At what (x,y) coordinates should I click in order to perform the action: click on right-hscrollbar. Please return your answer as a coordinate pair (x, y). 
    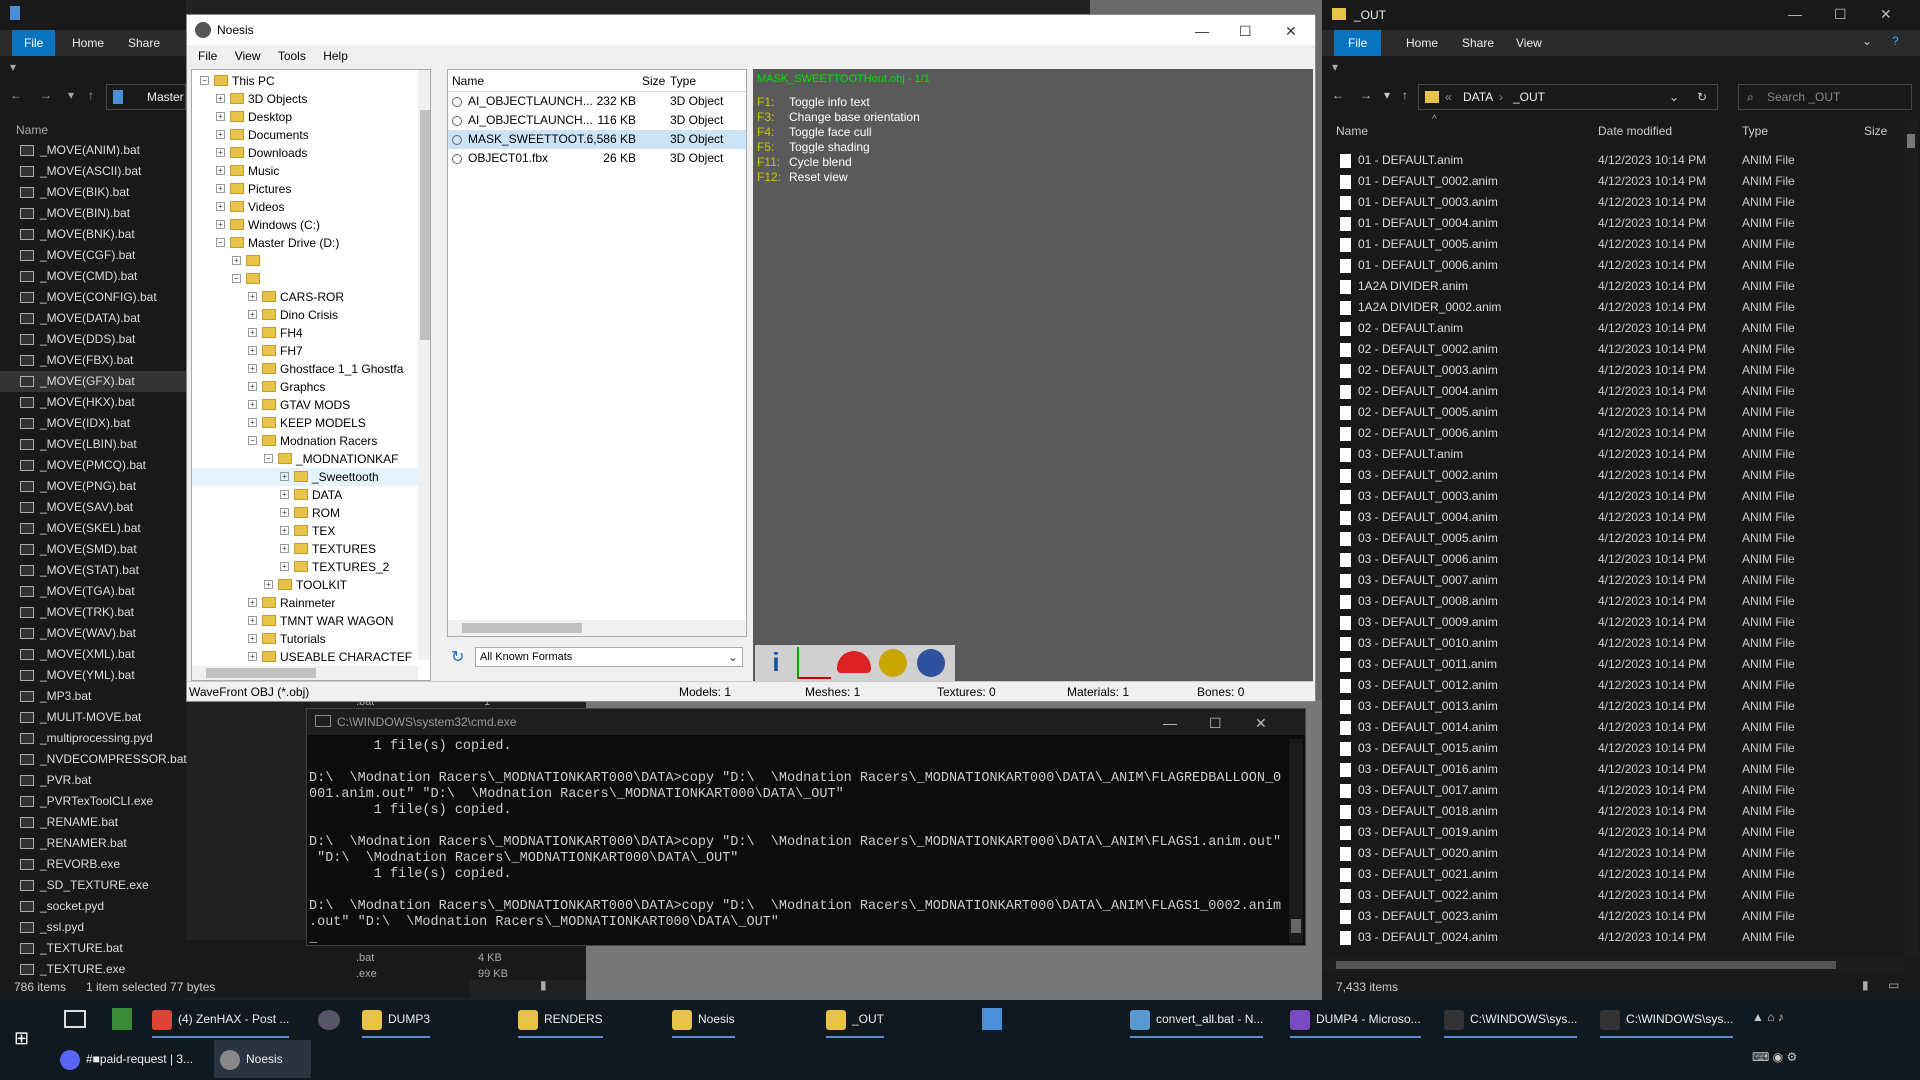
    Looking at the image, I should click on (1613, 965).